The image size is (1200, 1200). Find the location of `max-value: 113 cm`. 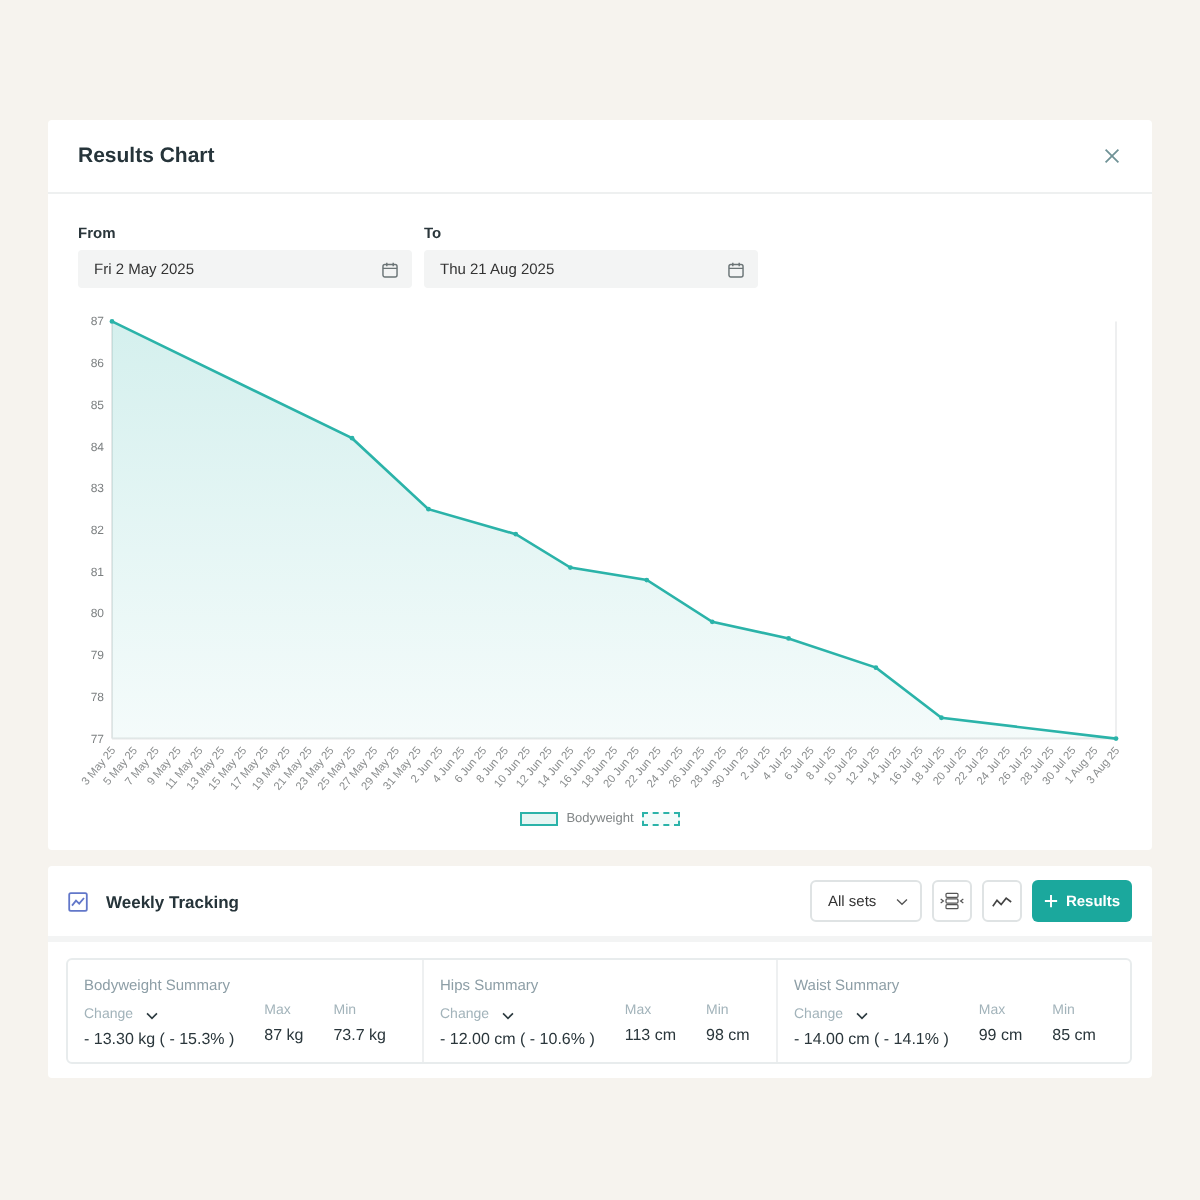

max-value: 113 cm is located at coordinates (650, 1035).